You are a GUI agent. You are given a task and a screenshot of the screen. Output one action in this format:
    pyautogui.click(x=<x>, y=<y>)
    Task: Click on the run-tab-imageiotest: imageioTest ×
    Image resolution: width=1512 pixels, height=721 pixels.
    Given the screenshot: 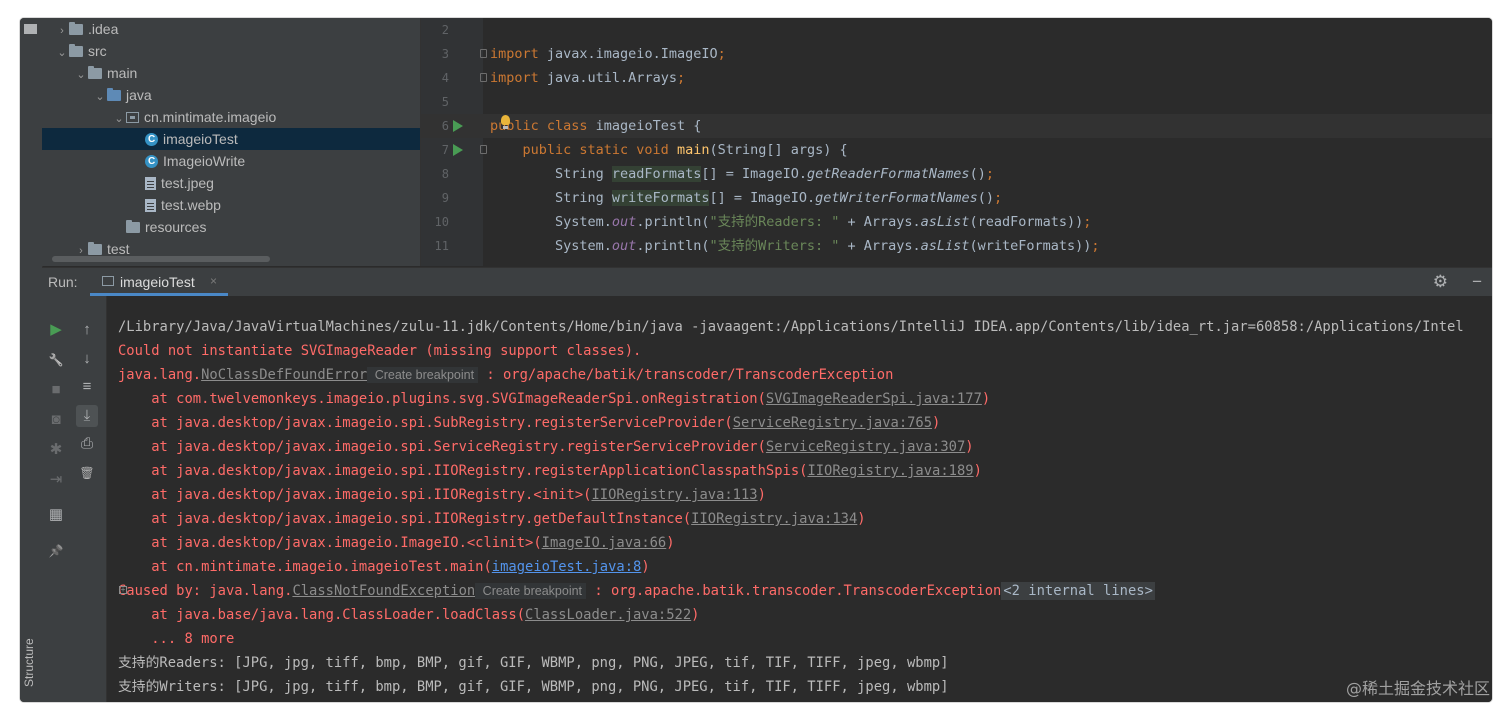 What is the action you would take?
    pyautogui.click(x=159, y=282)
    